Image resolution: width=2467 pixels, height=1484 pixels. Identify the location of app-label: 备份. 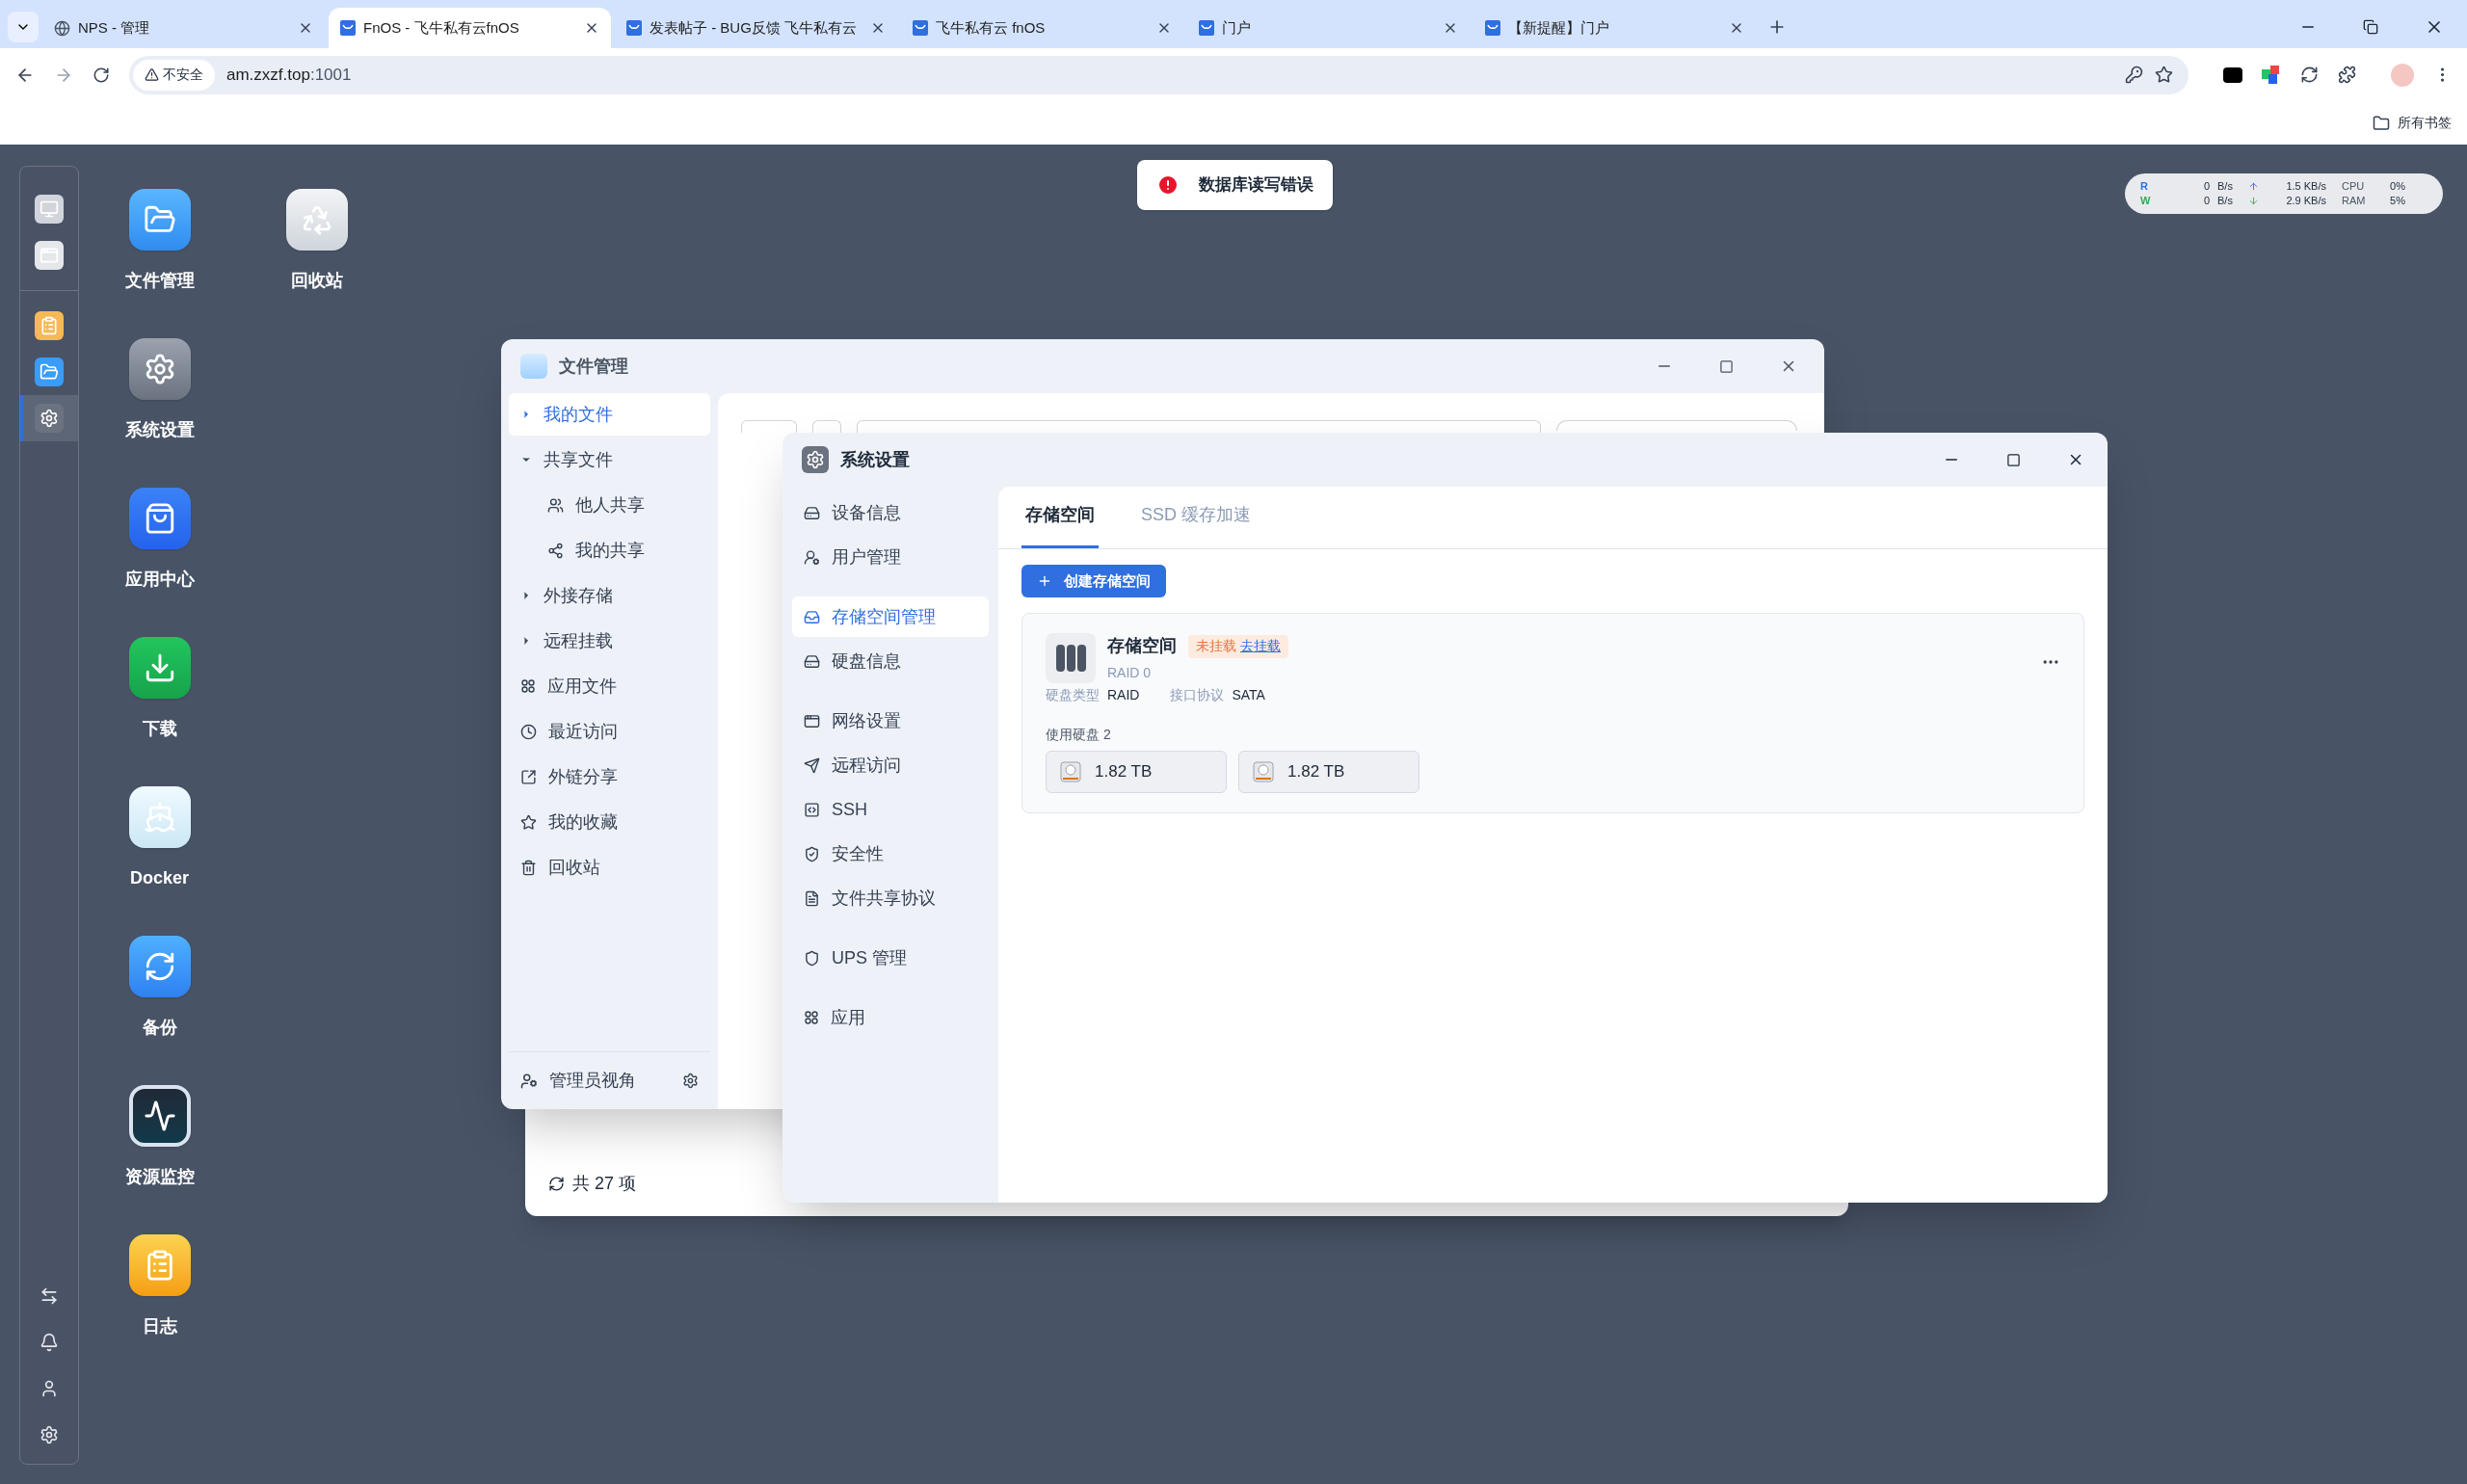
(159, 1028).